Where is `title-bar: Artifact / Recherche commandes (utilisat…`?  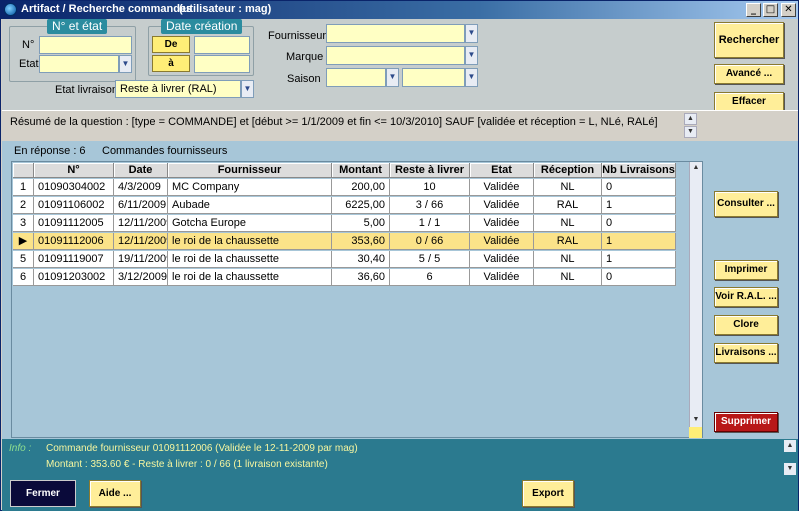 title-bar: Artifact / Recherche commandes (utilisat… is located at coordinates (399, 10).